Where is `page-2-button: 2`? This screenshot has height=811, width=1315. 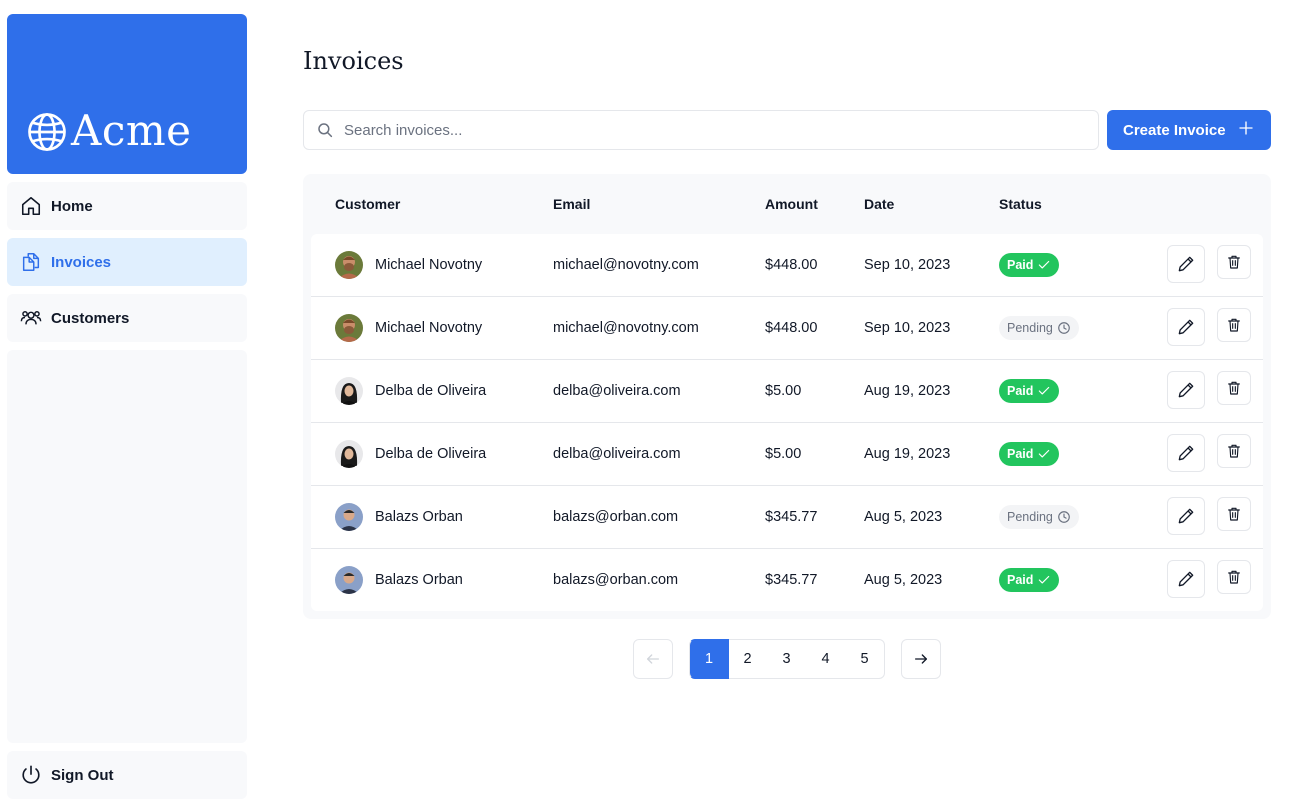 page-2-button: 2 is located at coordinates (748, 659).